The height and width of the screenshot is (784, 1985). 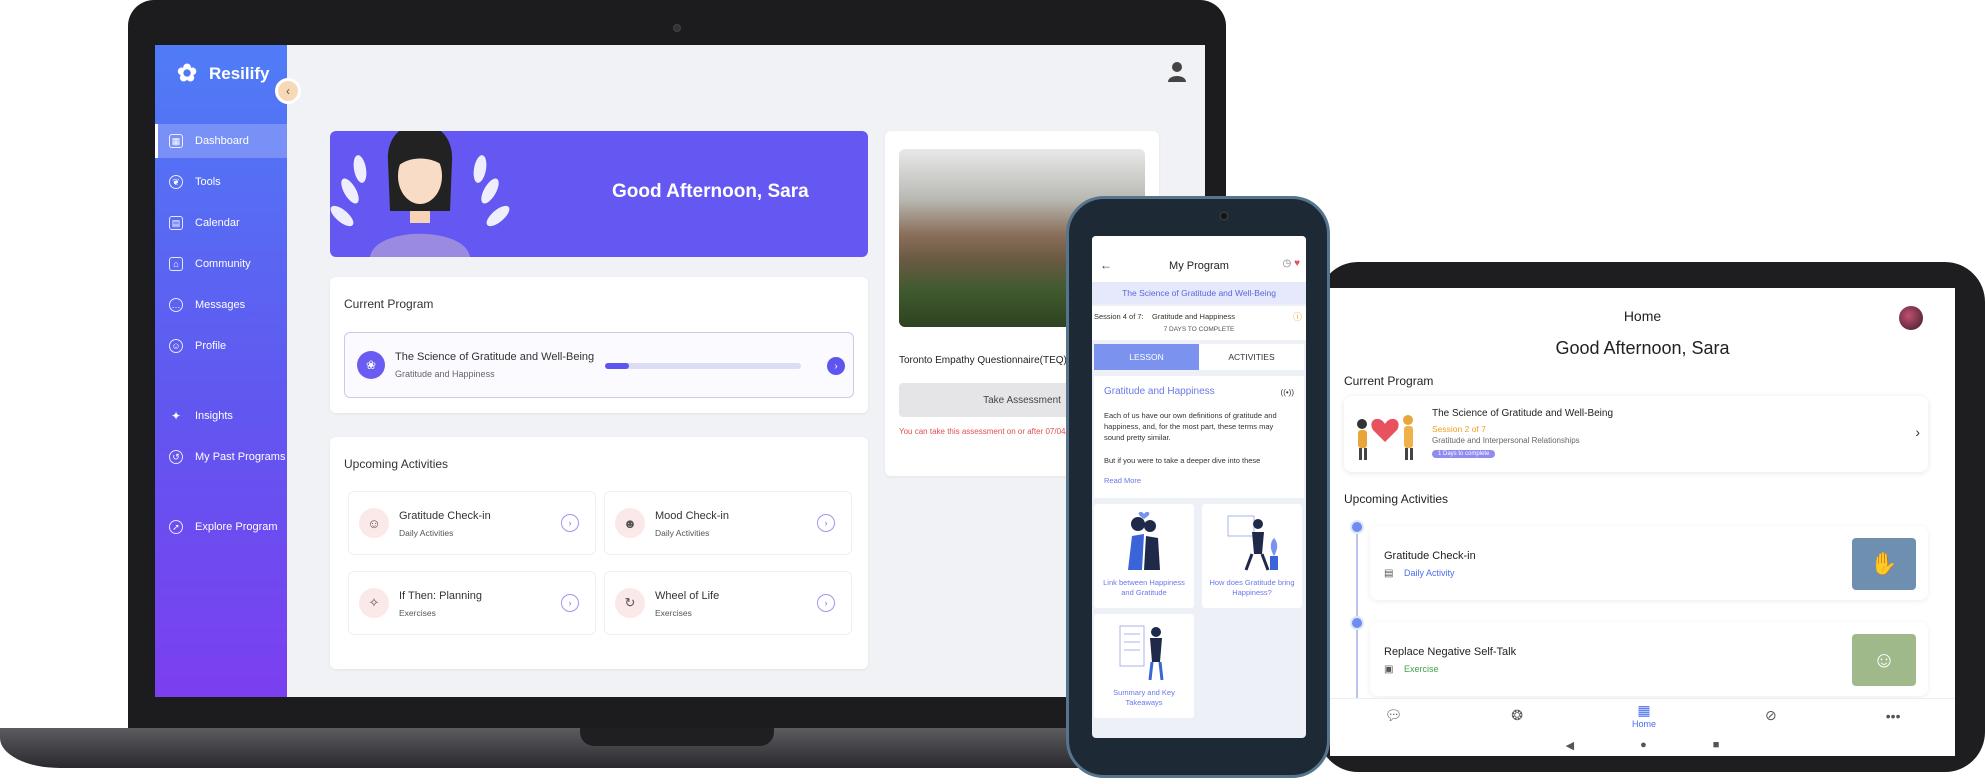 I want to click on sidebar-item-dashboard: ▦ Dashboard, so click(x=221, y=141).